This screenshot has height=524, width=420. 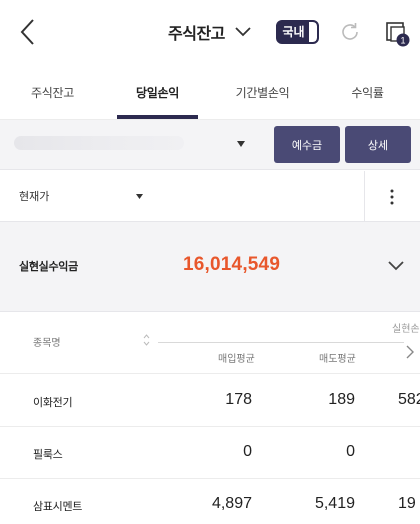 I want to click on market-toggle: 국내, so click(x=297, y=32).